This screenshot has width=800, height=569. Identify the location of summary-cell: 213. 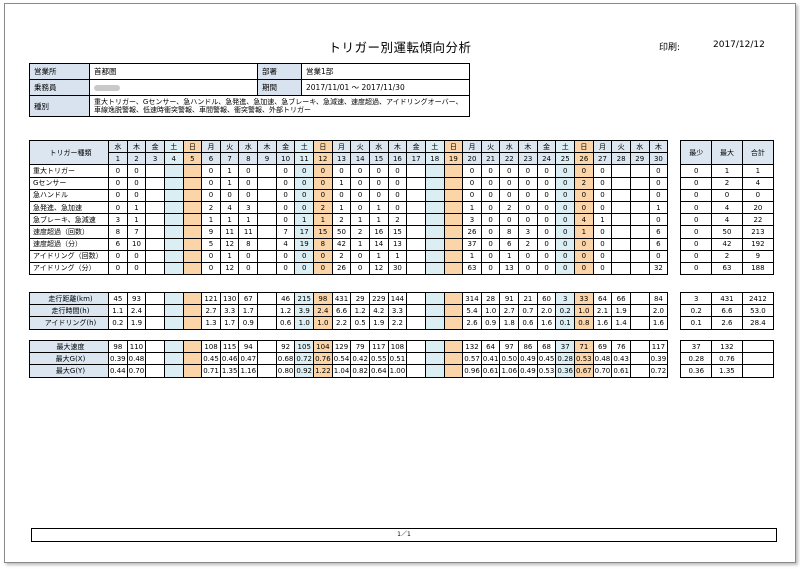
(758, 232).